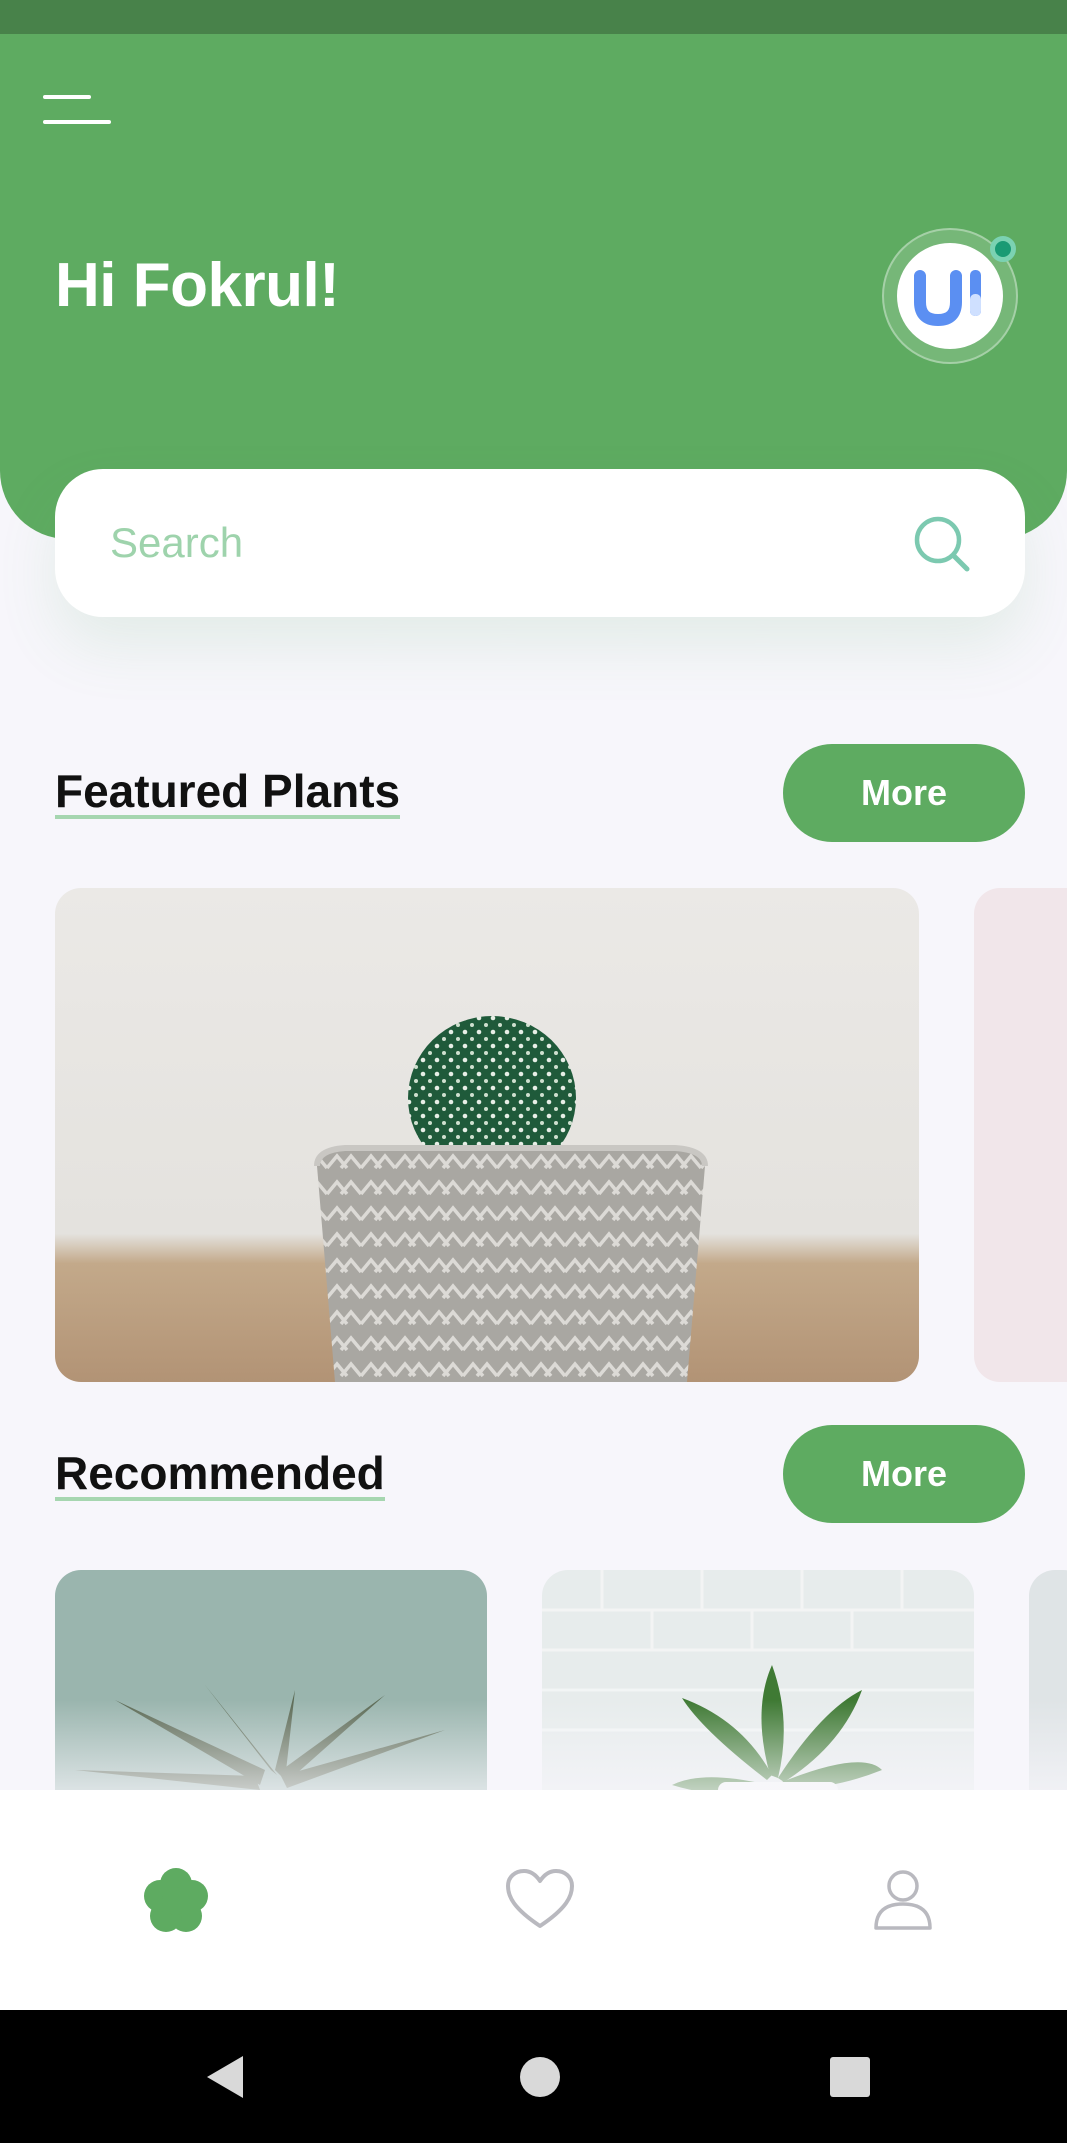  I want to click on user-icon, so click(903, 1900).